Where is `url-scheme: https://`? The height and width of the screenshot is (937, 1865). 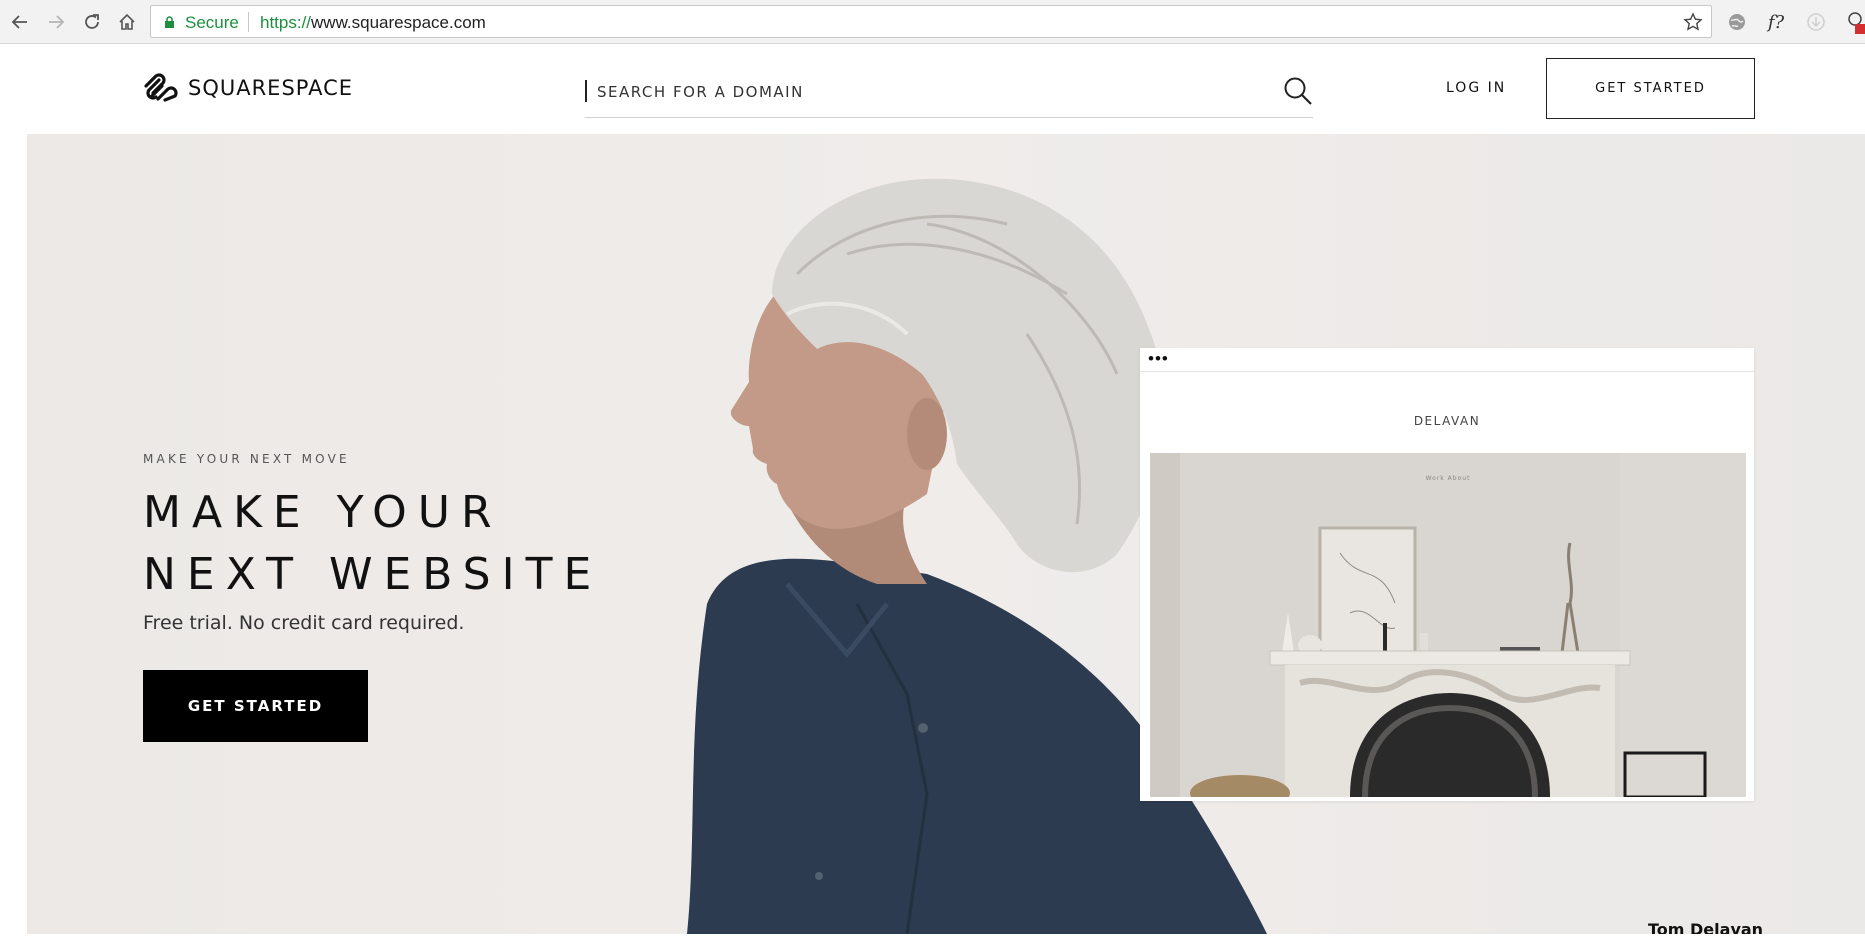 url-scheme: https:// is located at coordinates (286, 22).